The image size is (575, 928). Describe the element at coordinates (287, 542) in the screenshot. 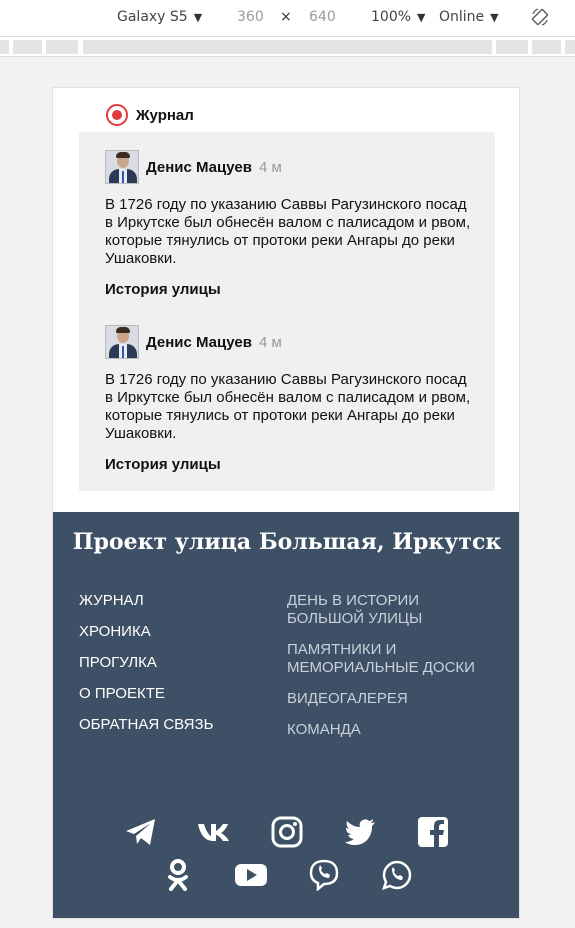

I see `footer-title: Проект улица Большая, Иркутск` at that location.